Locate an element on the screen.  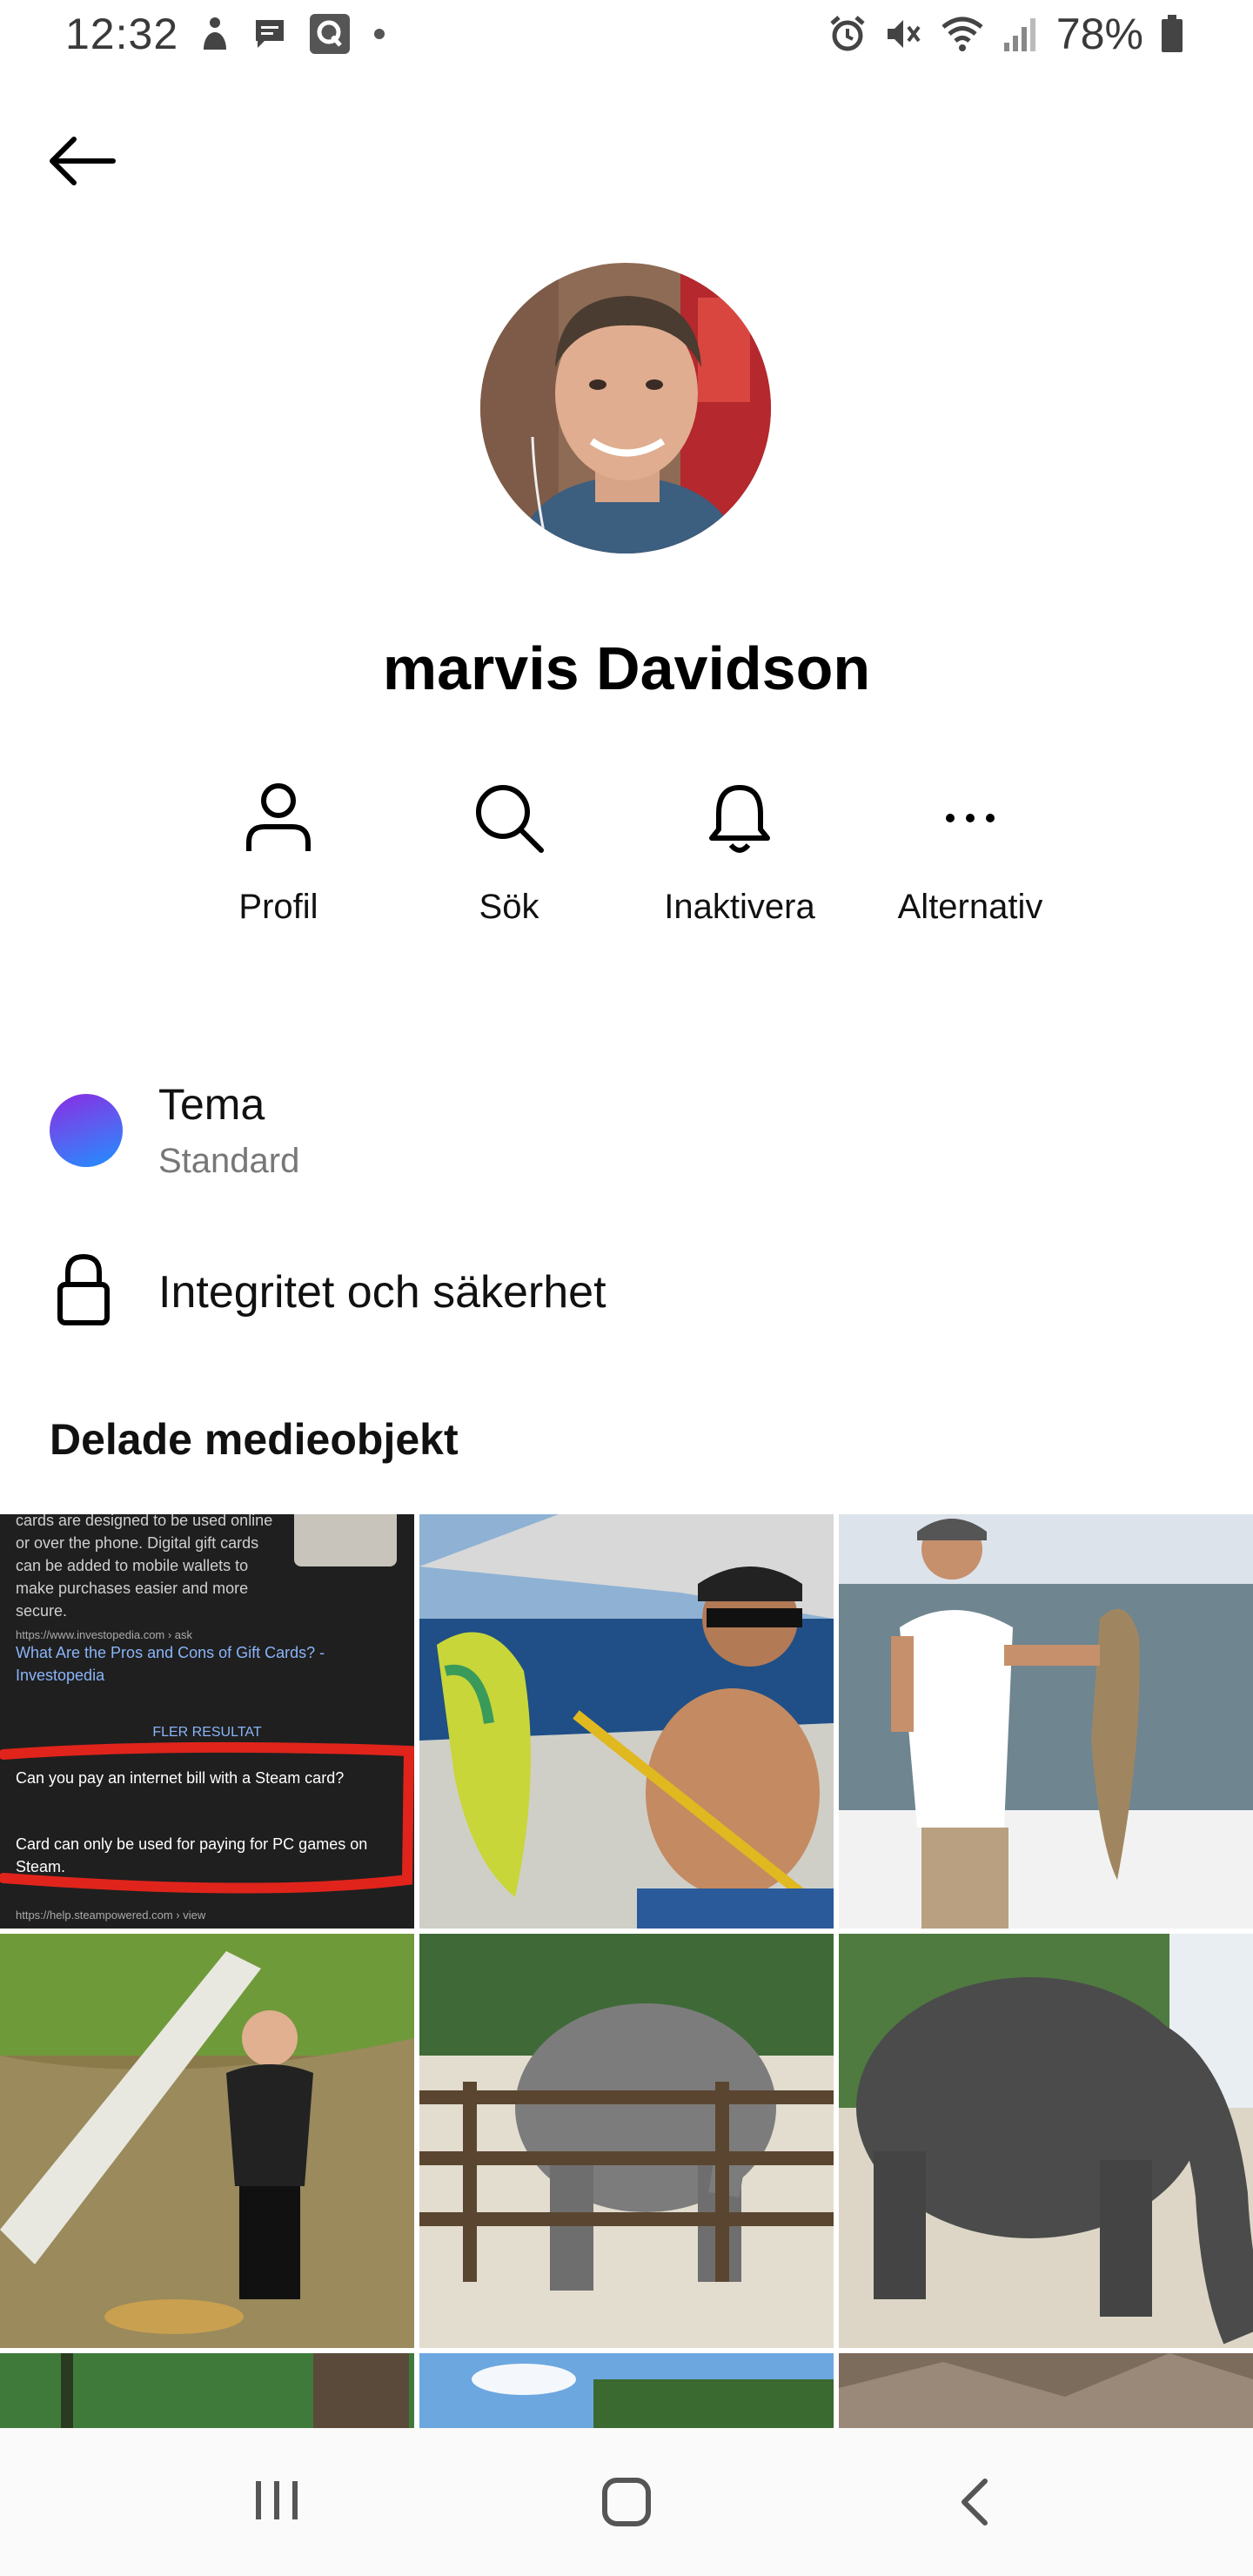
home-icon is located at coordinates (626, 2502).